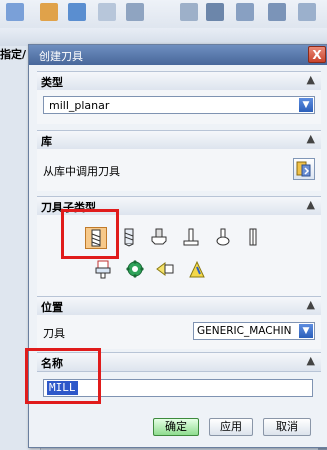 The image size is (327, 450). I want to click on section-name-label: 名称, so click(52, 363).